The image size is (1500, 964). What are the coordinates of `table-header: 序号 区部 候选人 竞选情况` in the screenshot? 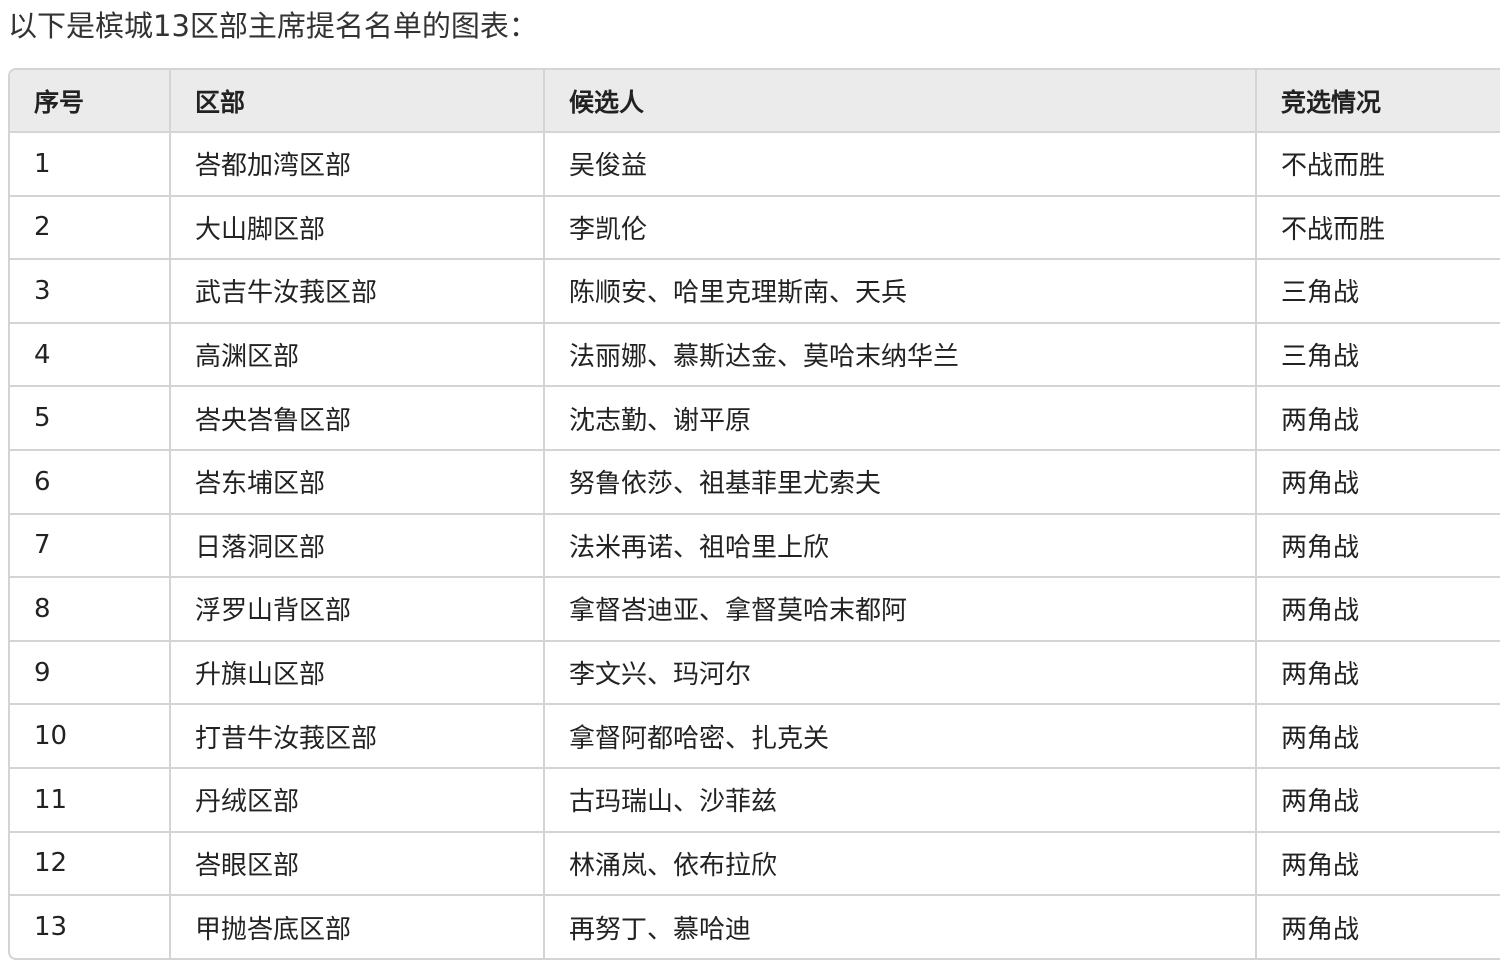 It's located at (755, 101).